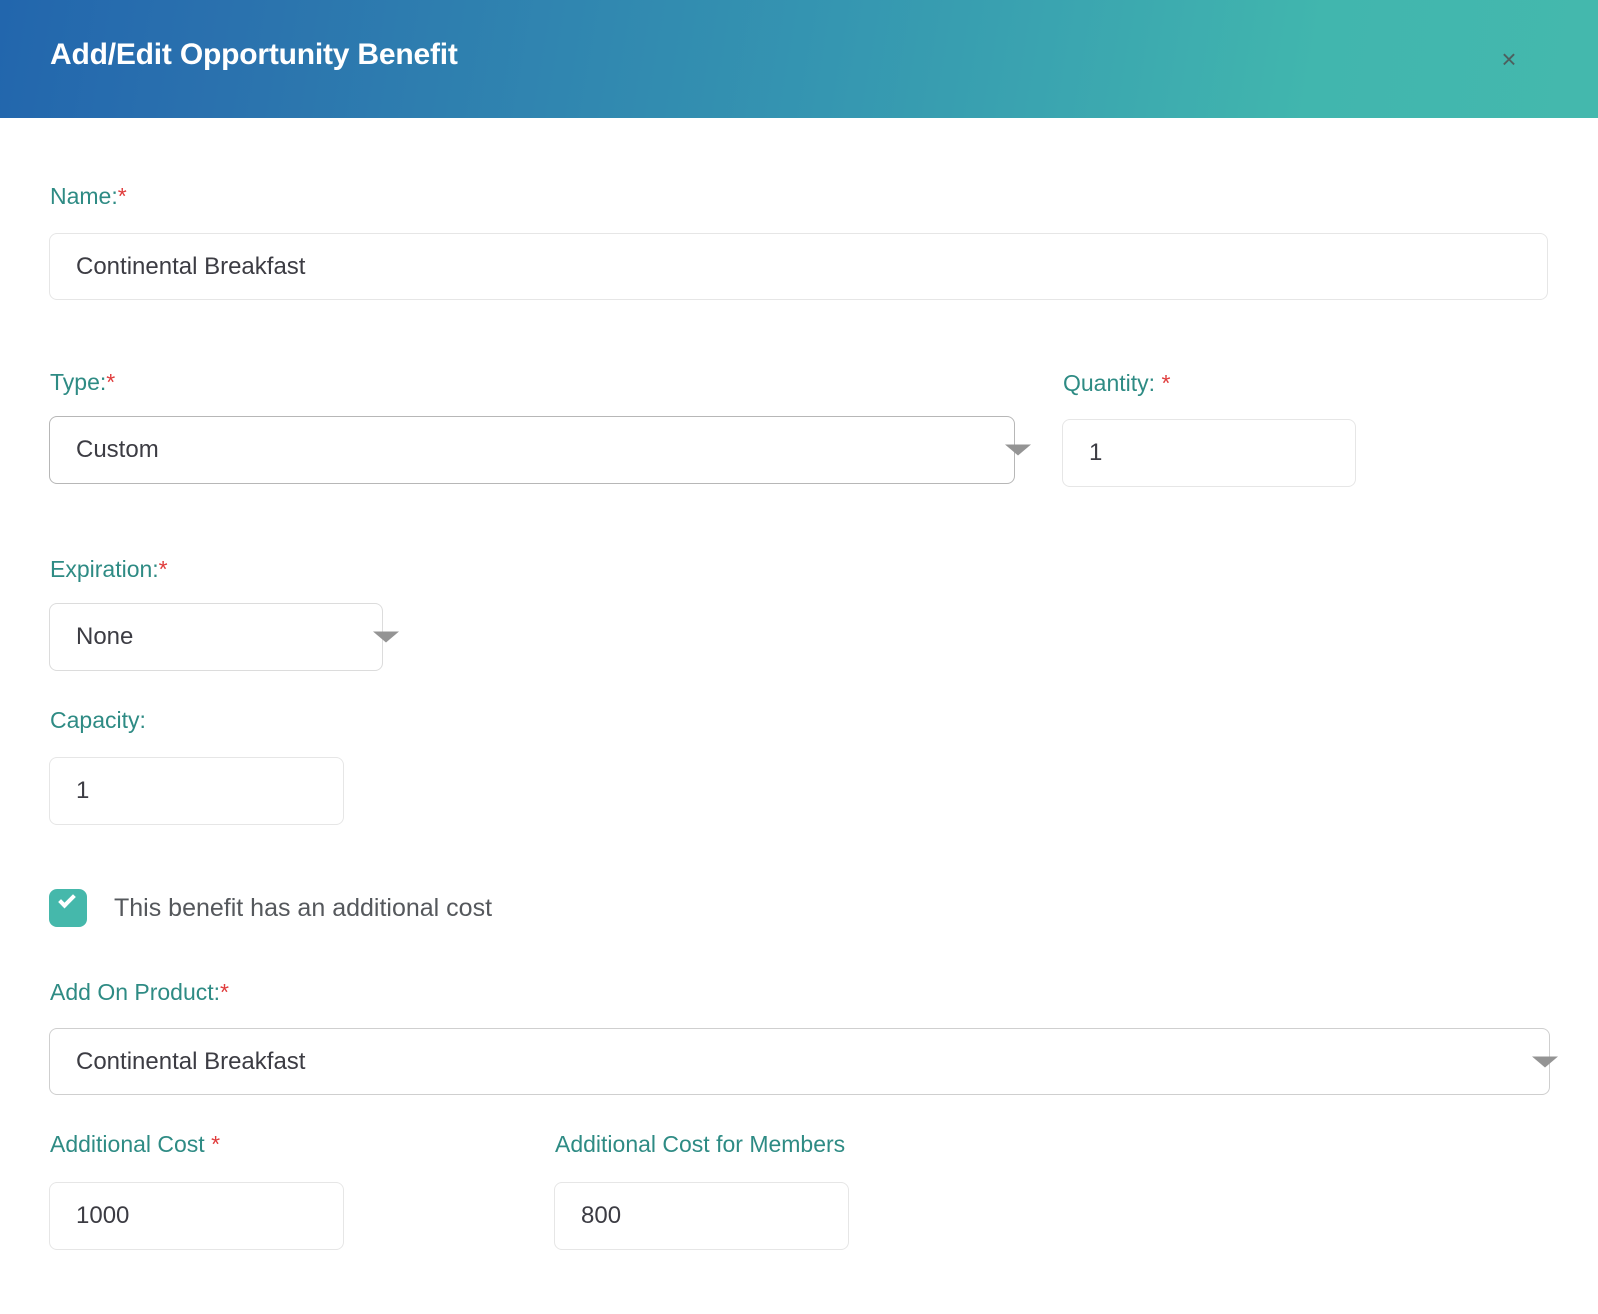  I want to click on type-selected-value: Custom, so click(117, 449).